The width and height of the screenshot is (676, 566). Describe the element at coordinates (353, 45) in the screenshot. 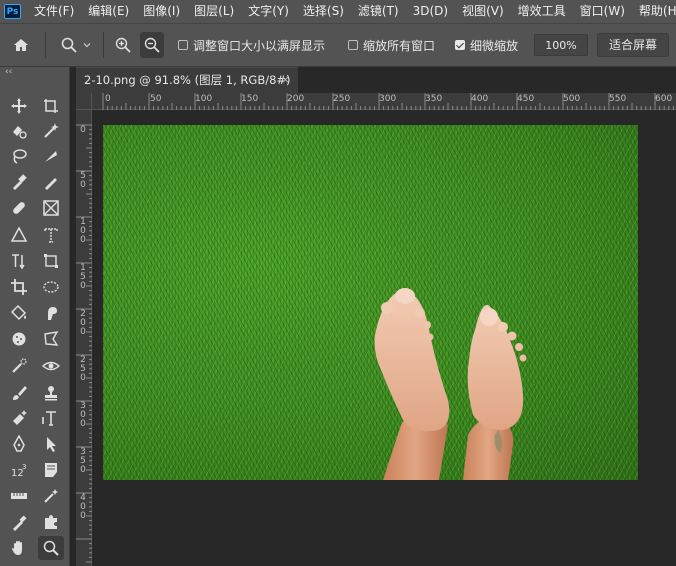

I see `zoom-all-windows-checkbox` at that location.